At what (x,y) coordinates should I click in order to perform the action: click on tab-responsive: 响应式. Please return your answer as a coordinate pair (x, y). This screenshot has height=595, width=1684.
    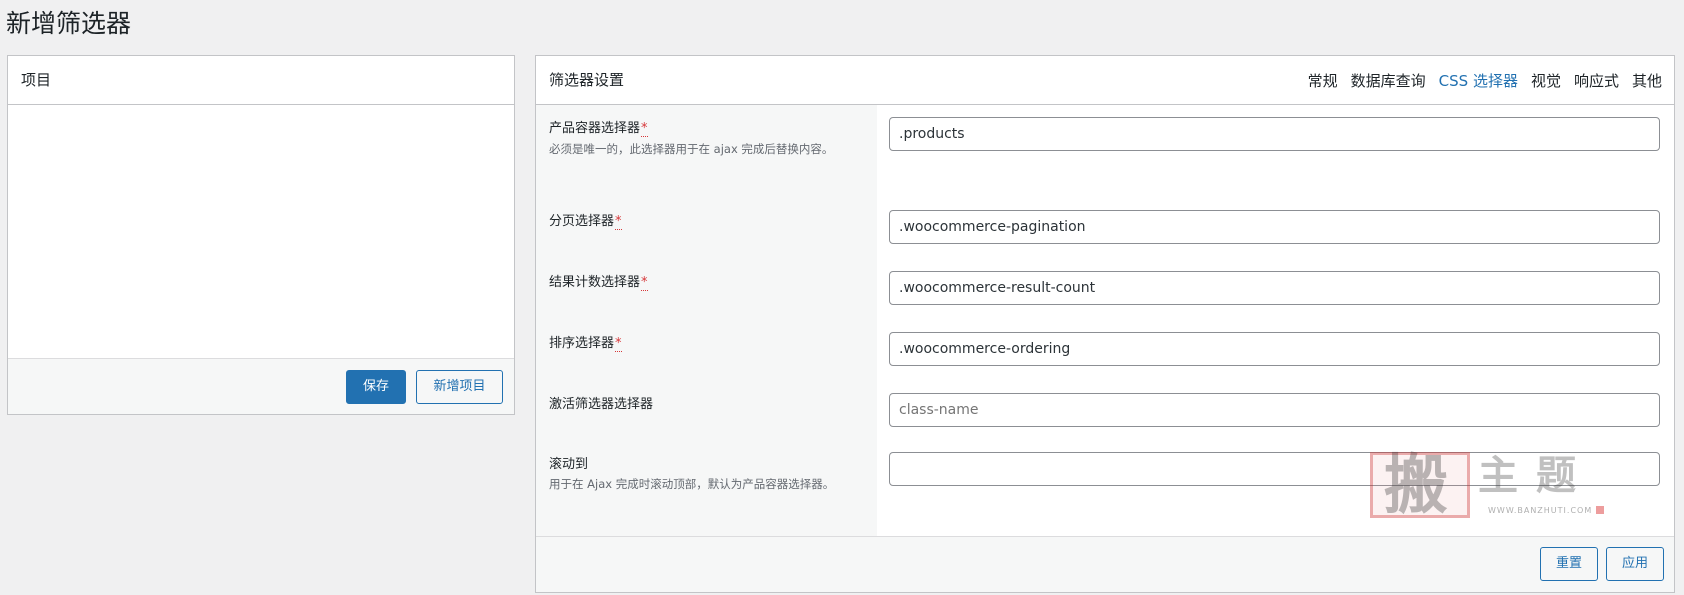
    Looking at the image, I should click on (1596, 81).